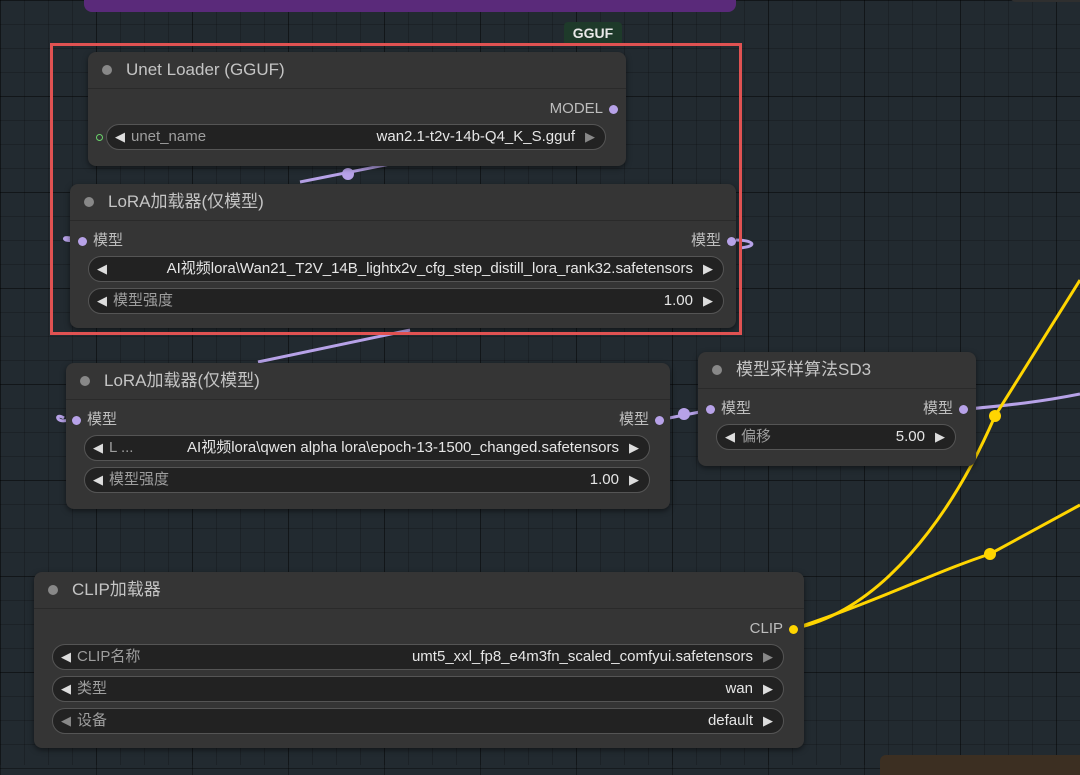  What do you see at coordinates (804, 369) in the screenshot?
I see `node-title: 模型采样算法SD3` at bounding box center [804, 369].